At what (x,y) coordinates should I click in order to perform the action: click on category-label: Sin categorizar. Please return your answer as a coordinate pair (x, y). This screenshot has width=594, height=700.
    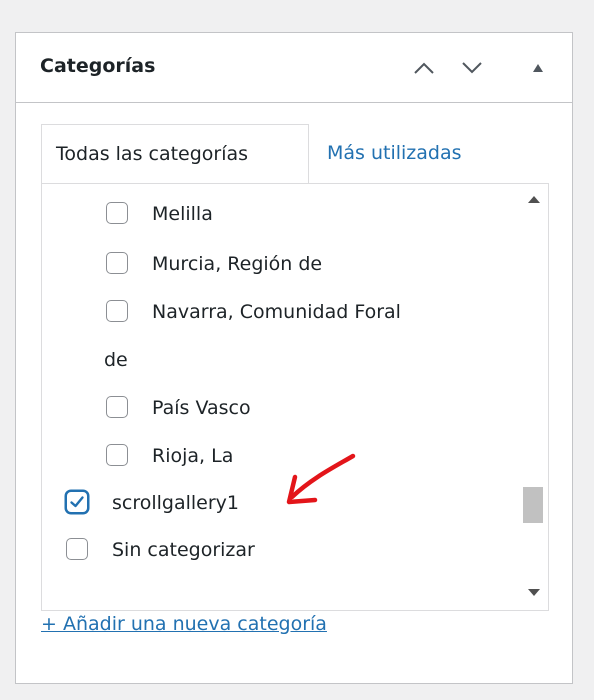
    Looking at the image, I should click on (183, 550).